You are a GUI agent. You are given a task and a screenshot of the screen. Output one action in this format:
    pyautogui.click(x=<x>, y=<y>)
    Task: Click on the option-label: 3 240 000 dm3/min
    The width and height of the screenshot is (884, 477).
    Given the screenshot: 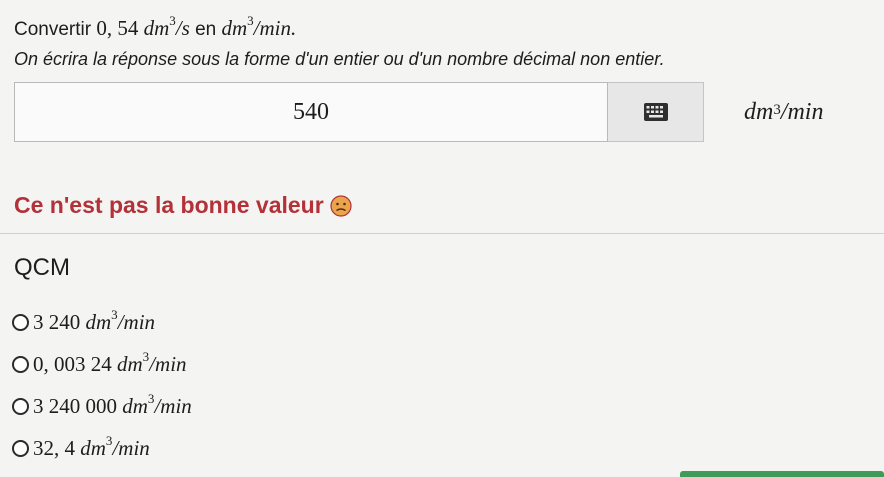 What is the action you would take?
    pyautogui.click(x=112, y=404)
    